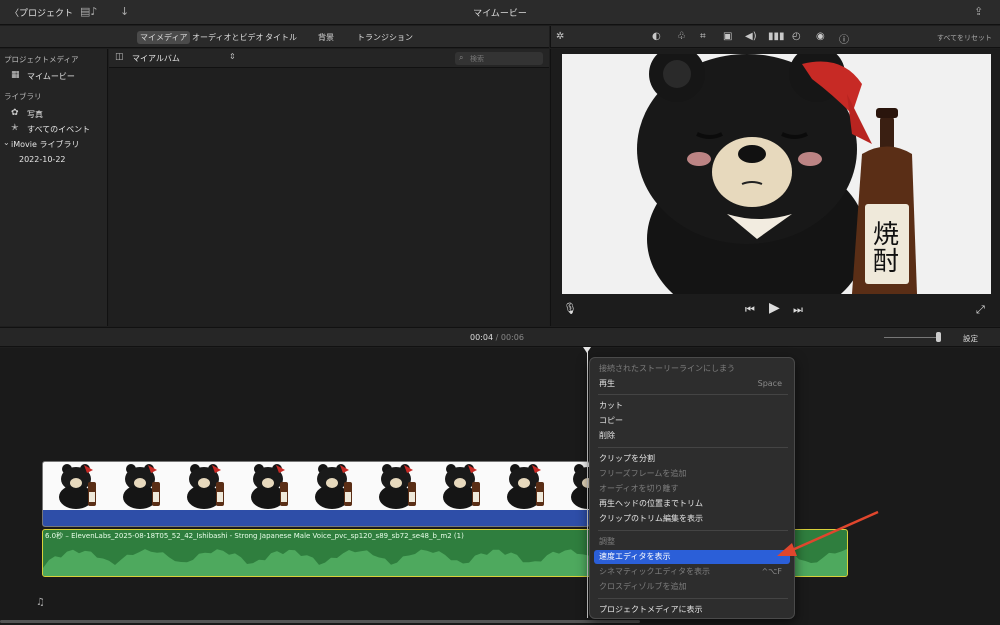 The image size is (1000, 625). Describe the element at coordinates (15, 128) in the screenshot. I see `star-icon: ✭` at that location.